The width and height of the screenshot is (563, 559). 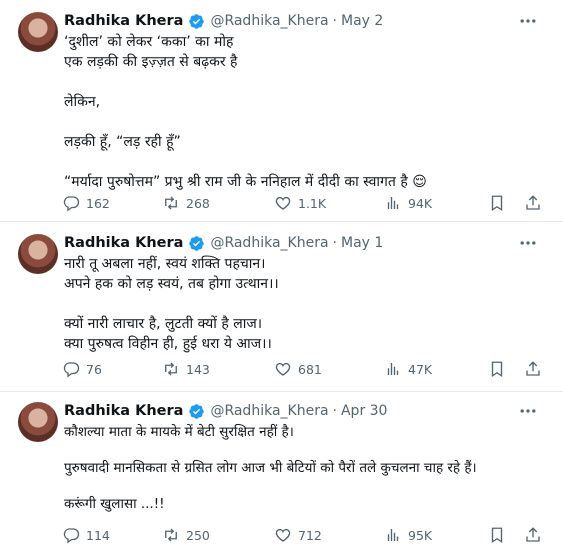 I want to click on views-button: 94K, so click(x=408, y=203).